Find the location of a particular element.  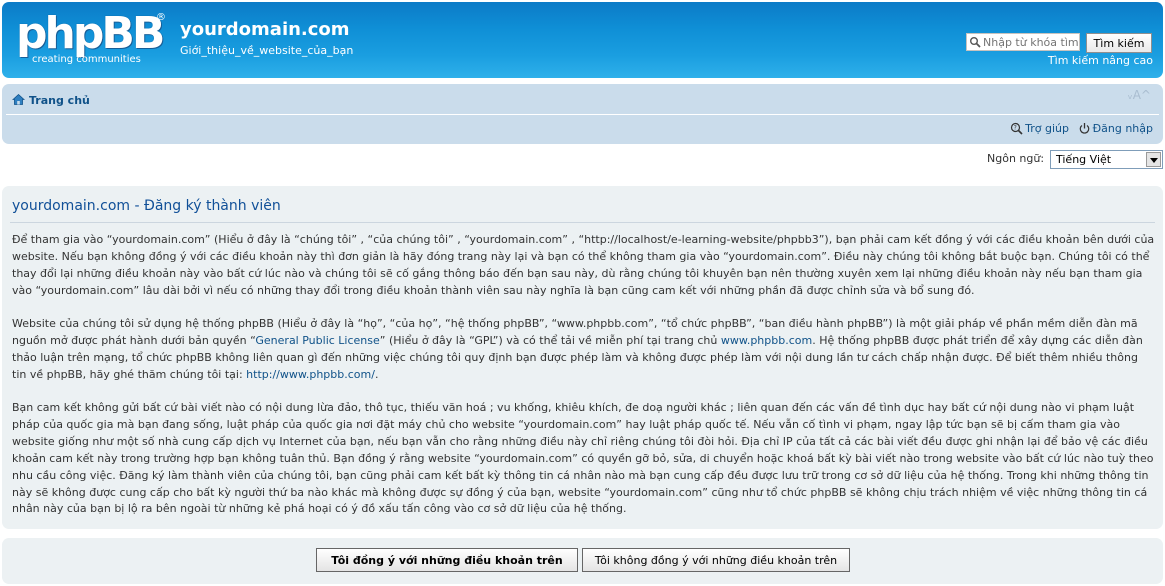

help-icon: ? is located at coordinates (1017, 128).